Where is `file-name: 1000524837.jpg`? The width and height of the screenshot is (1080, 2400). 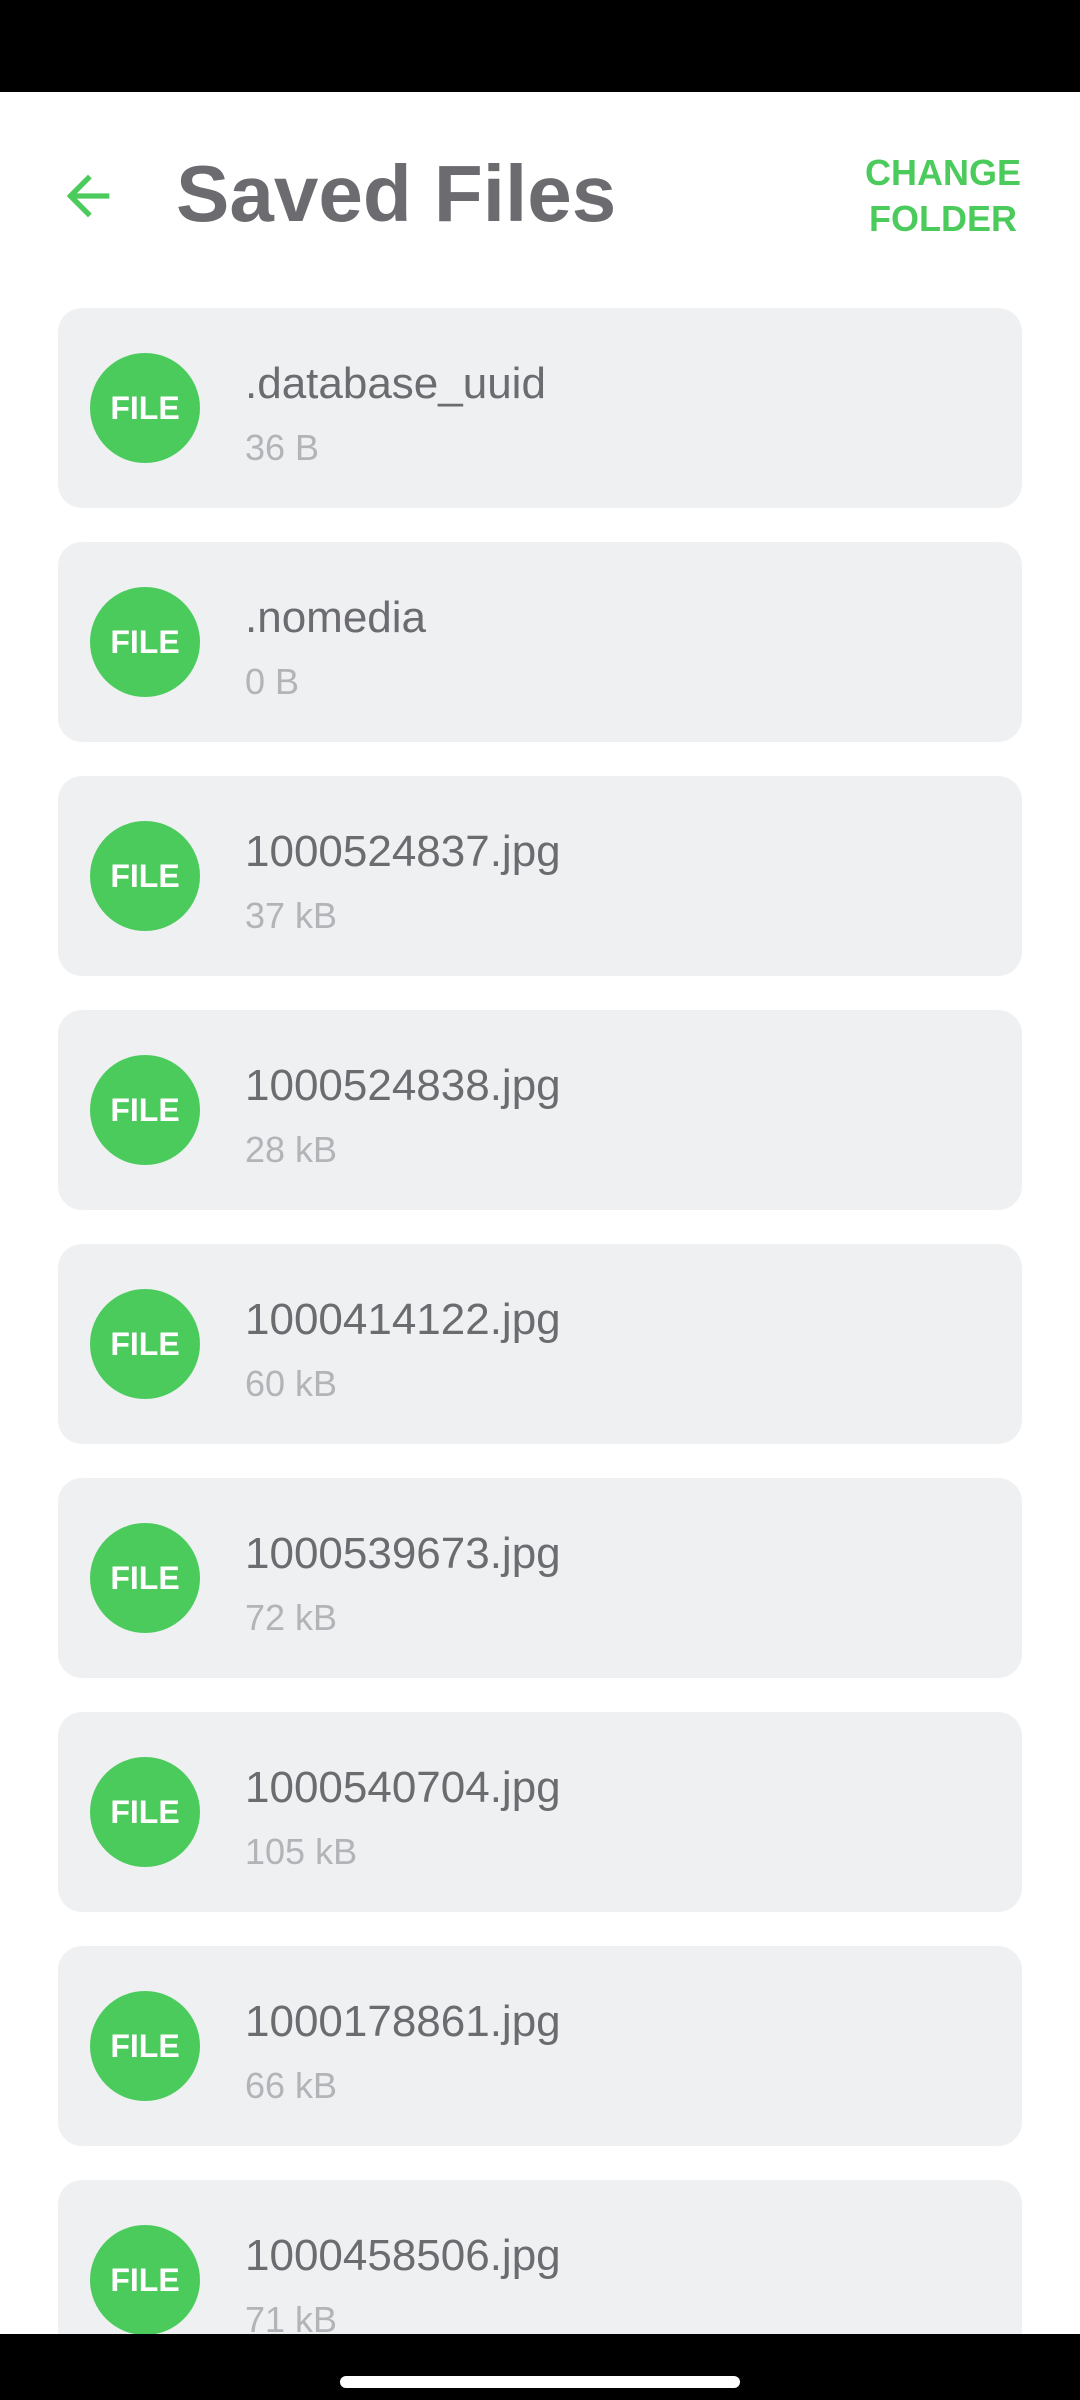
file-name: 1000524837.jpg is located at coordinates (403, 851).